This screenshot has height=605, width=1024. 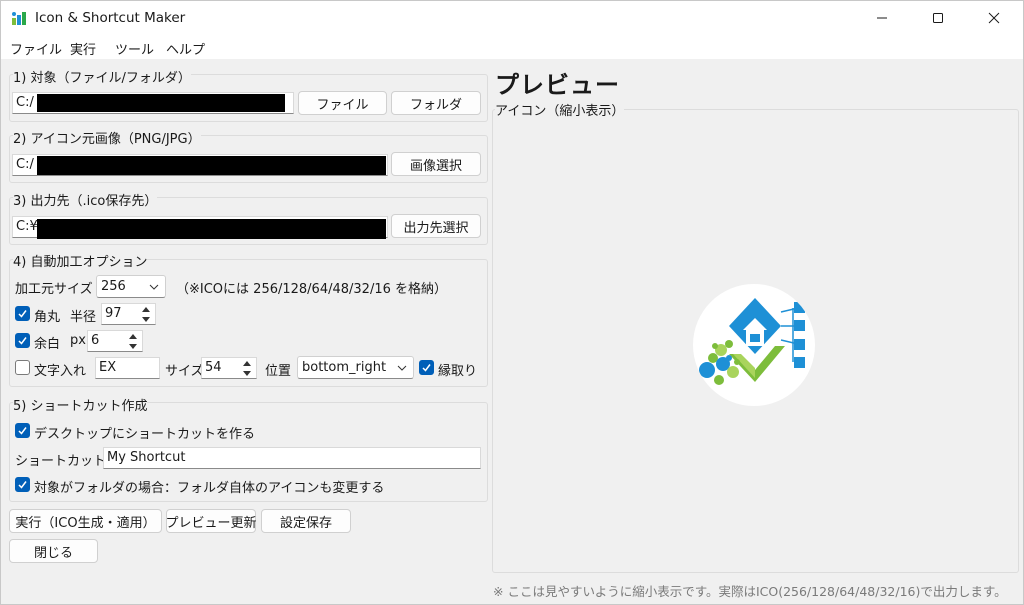 I want to click on font-size-up-button, so click(x=247, y=363).